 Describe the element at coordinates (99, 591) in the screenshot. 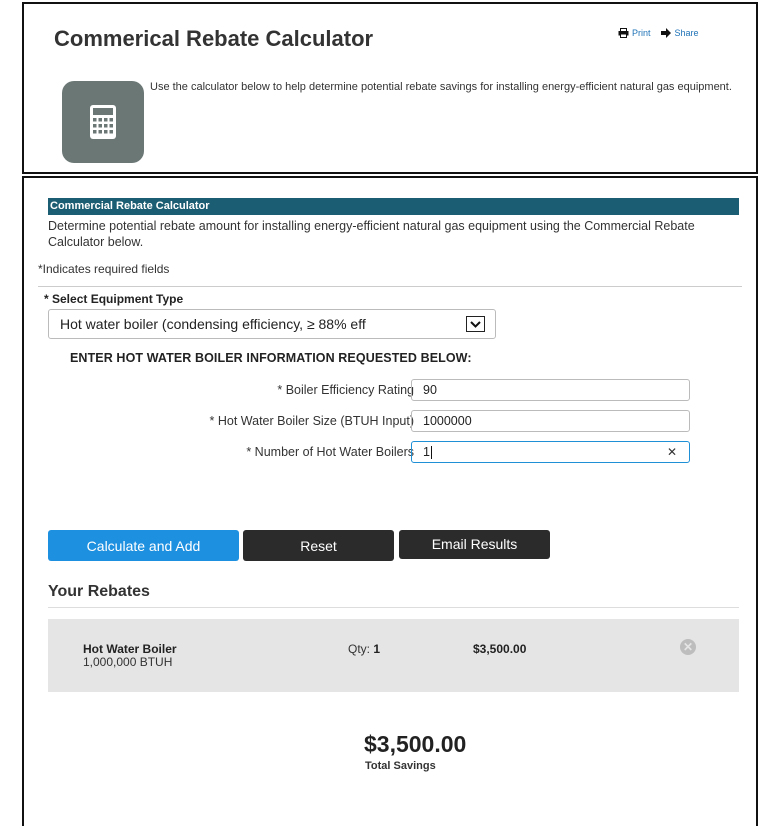

I see `rebates-title: Your Rebates` at that location.